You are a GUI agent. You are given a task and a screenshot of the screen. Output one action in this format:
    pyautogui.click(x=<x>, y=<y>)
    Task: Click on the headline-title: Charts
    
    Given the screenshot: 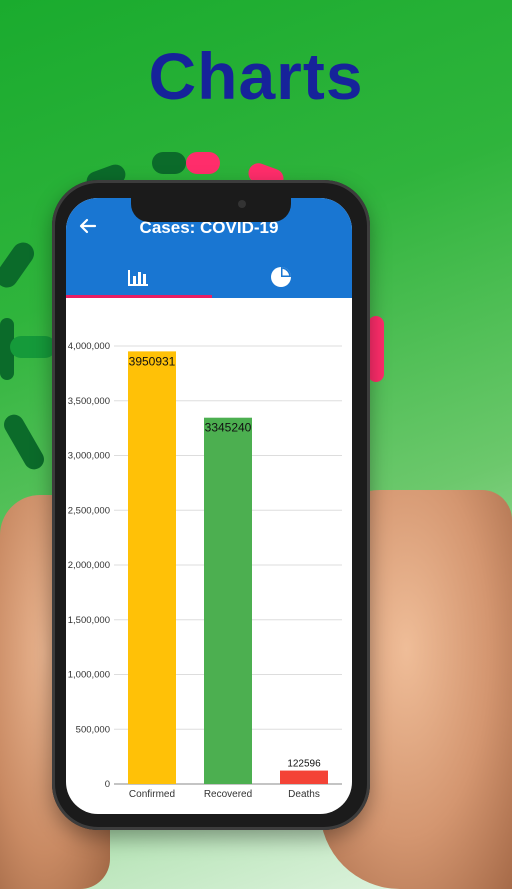 What is the action you would take?
    pyautogui.click(x=256, y=76)
    